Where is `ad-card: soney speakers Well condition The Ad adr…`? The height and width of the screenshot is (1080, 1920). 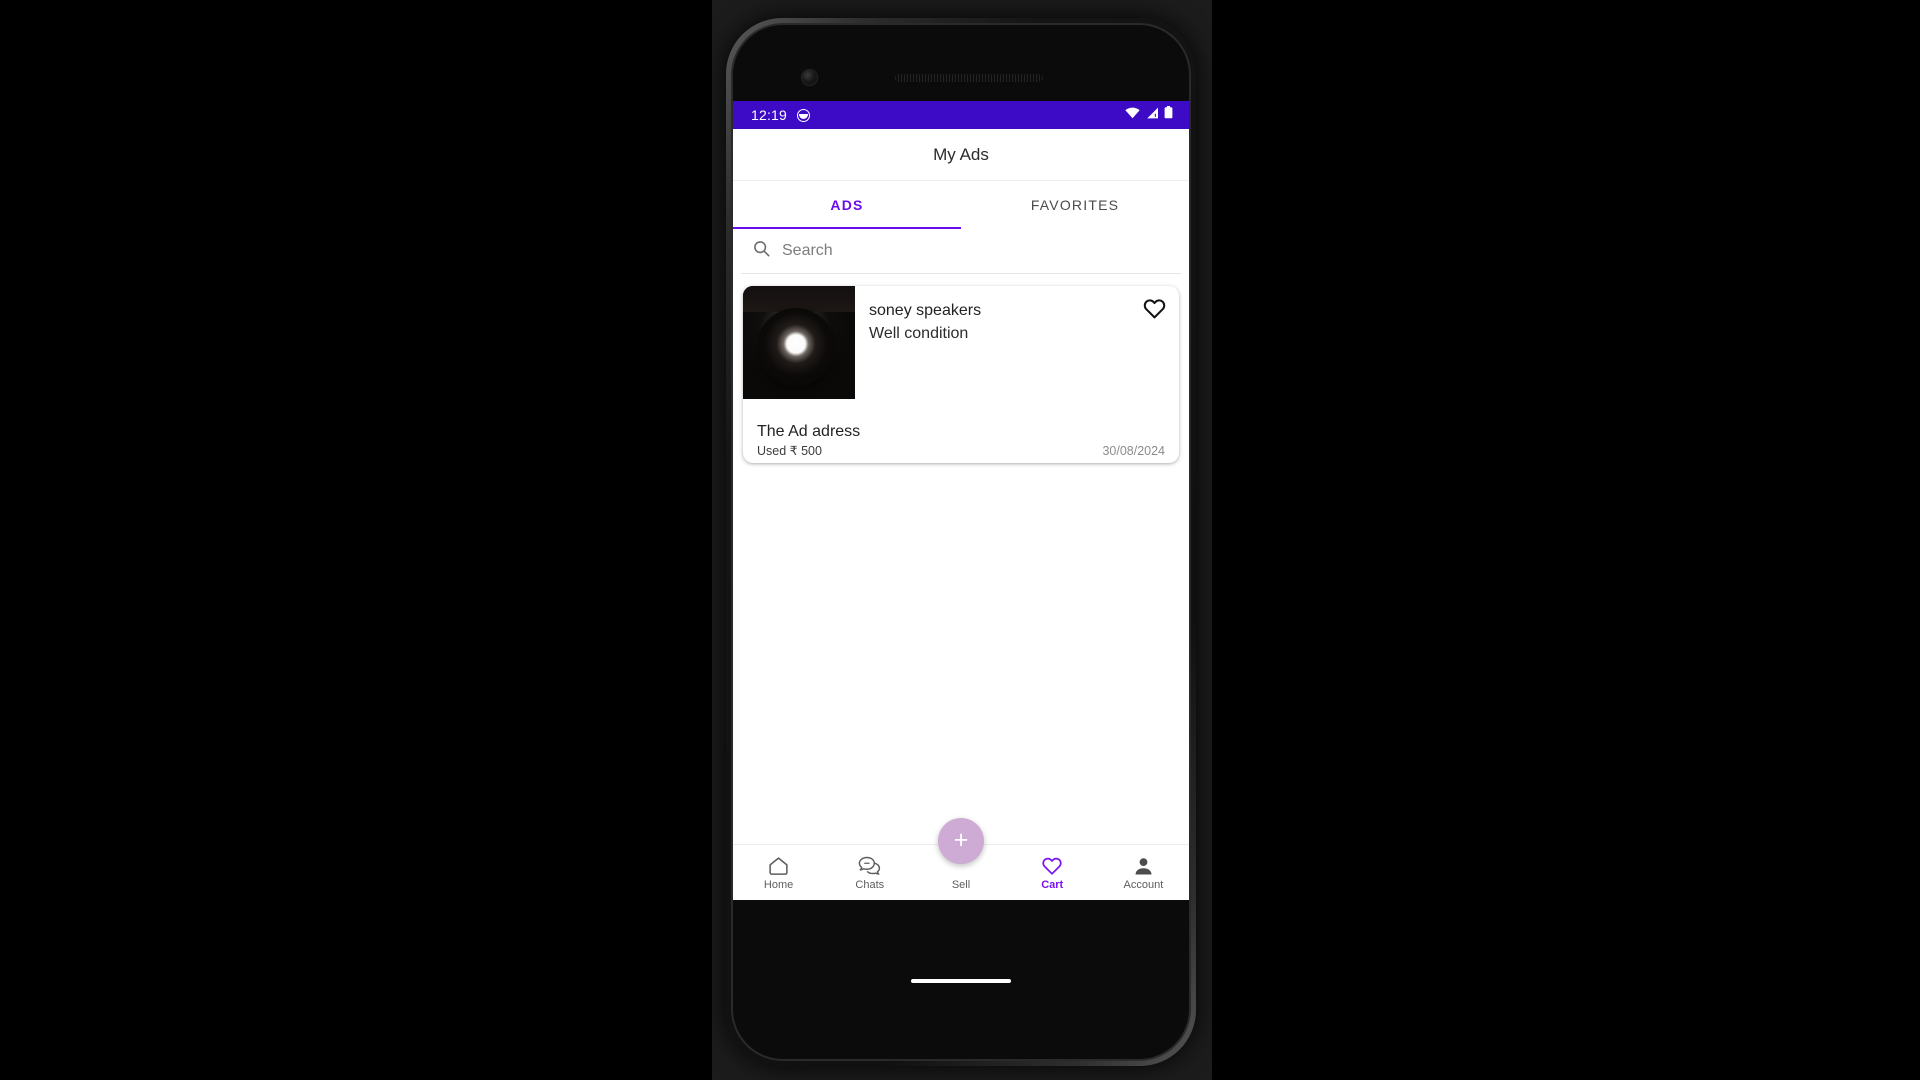
ad-card: soney speakers Well condition The Ad adr… is located at coordinates (961, 374).